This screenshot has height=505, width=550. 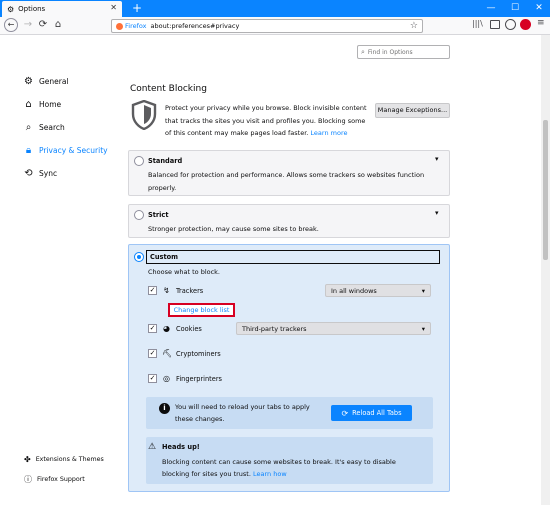 I want to click on standard-radio, so click(x=139, y=161).